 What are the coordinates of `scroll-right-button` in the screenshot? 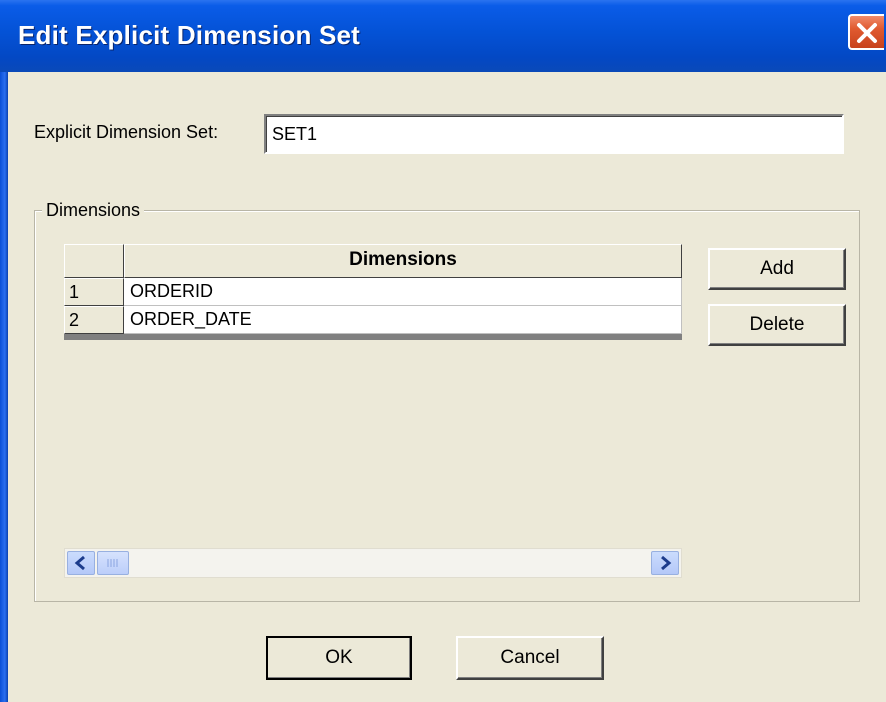 It's located at (665, 563).